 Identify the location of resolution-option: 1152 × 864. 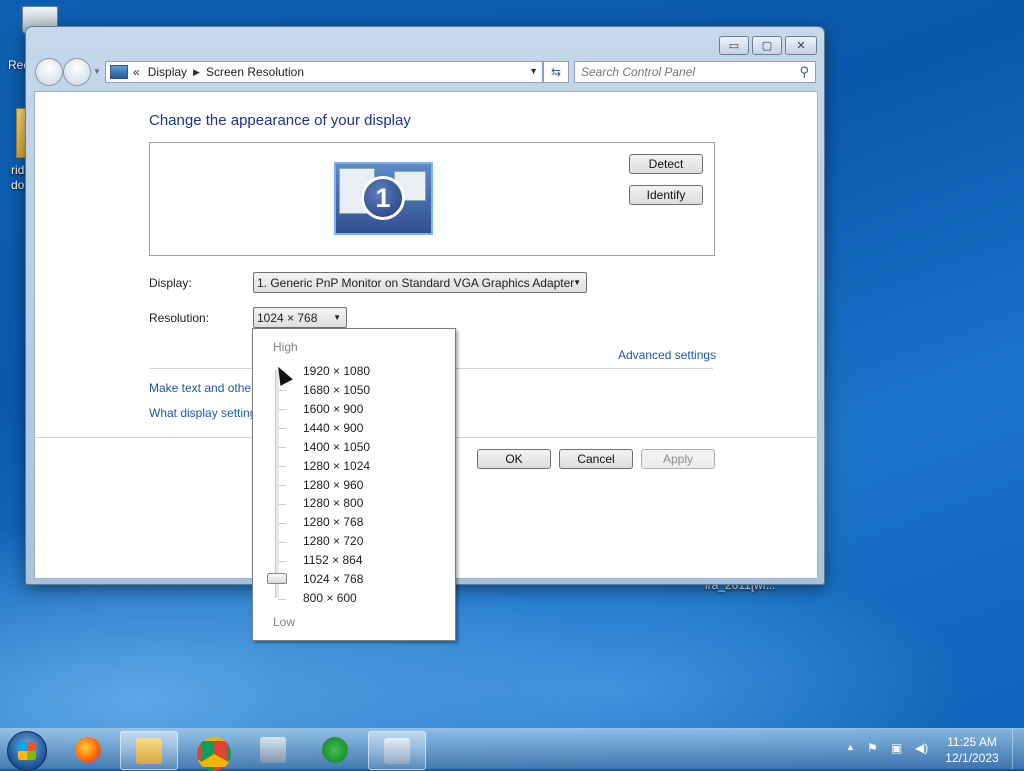
(333, 560).